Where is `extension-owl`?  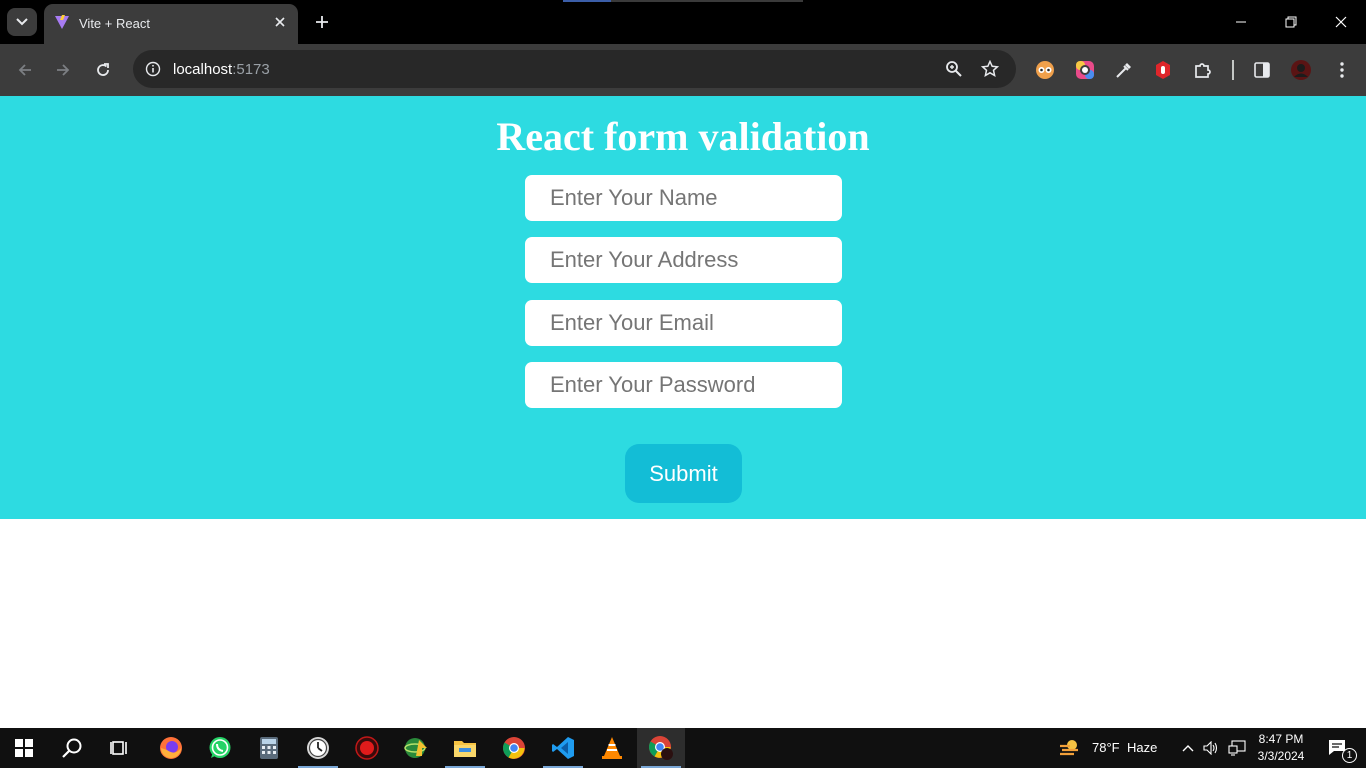 extension-owl is located at coordinates (1045, 70).